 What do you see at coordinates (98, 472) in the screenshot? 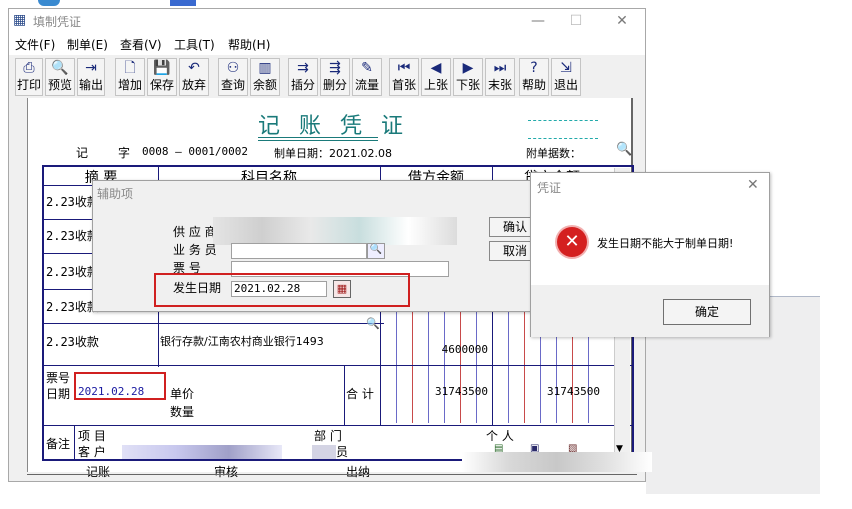
I see `sign-bookkeeper: 记账` at bounding box center [98, 472].